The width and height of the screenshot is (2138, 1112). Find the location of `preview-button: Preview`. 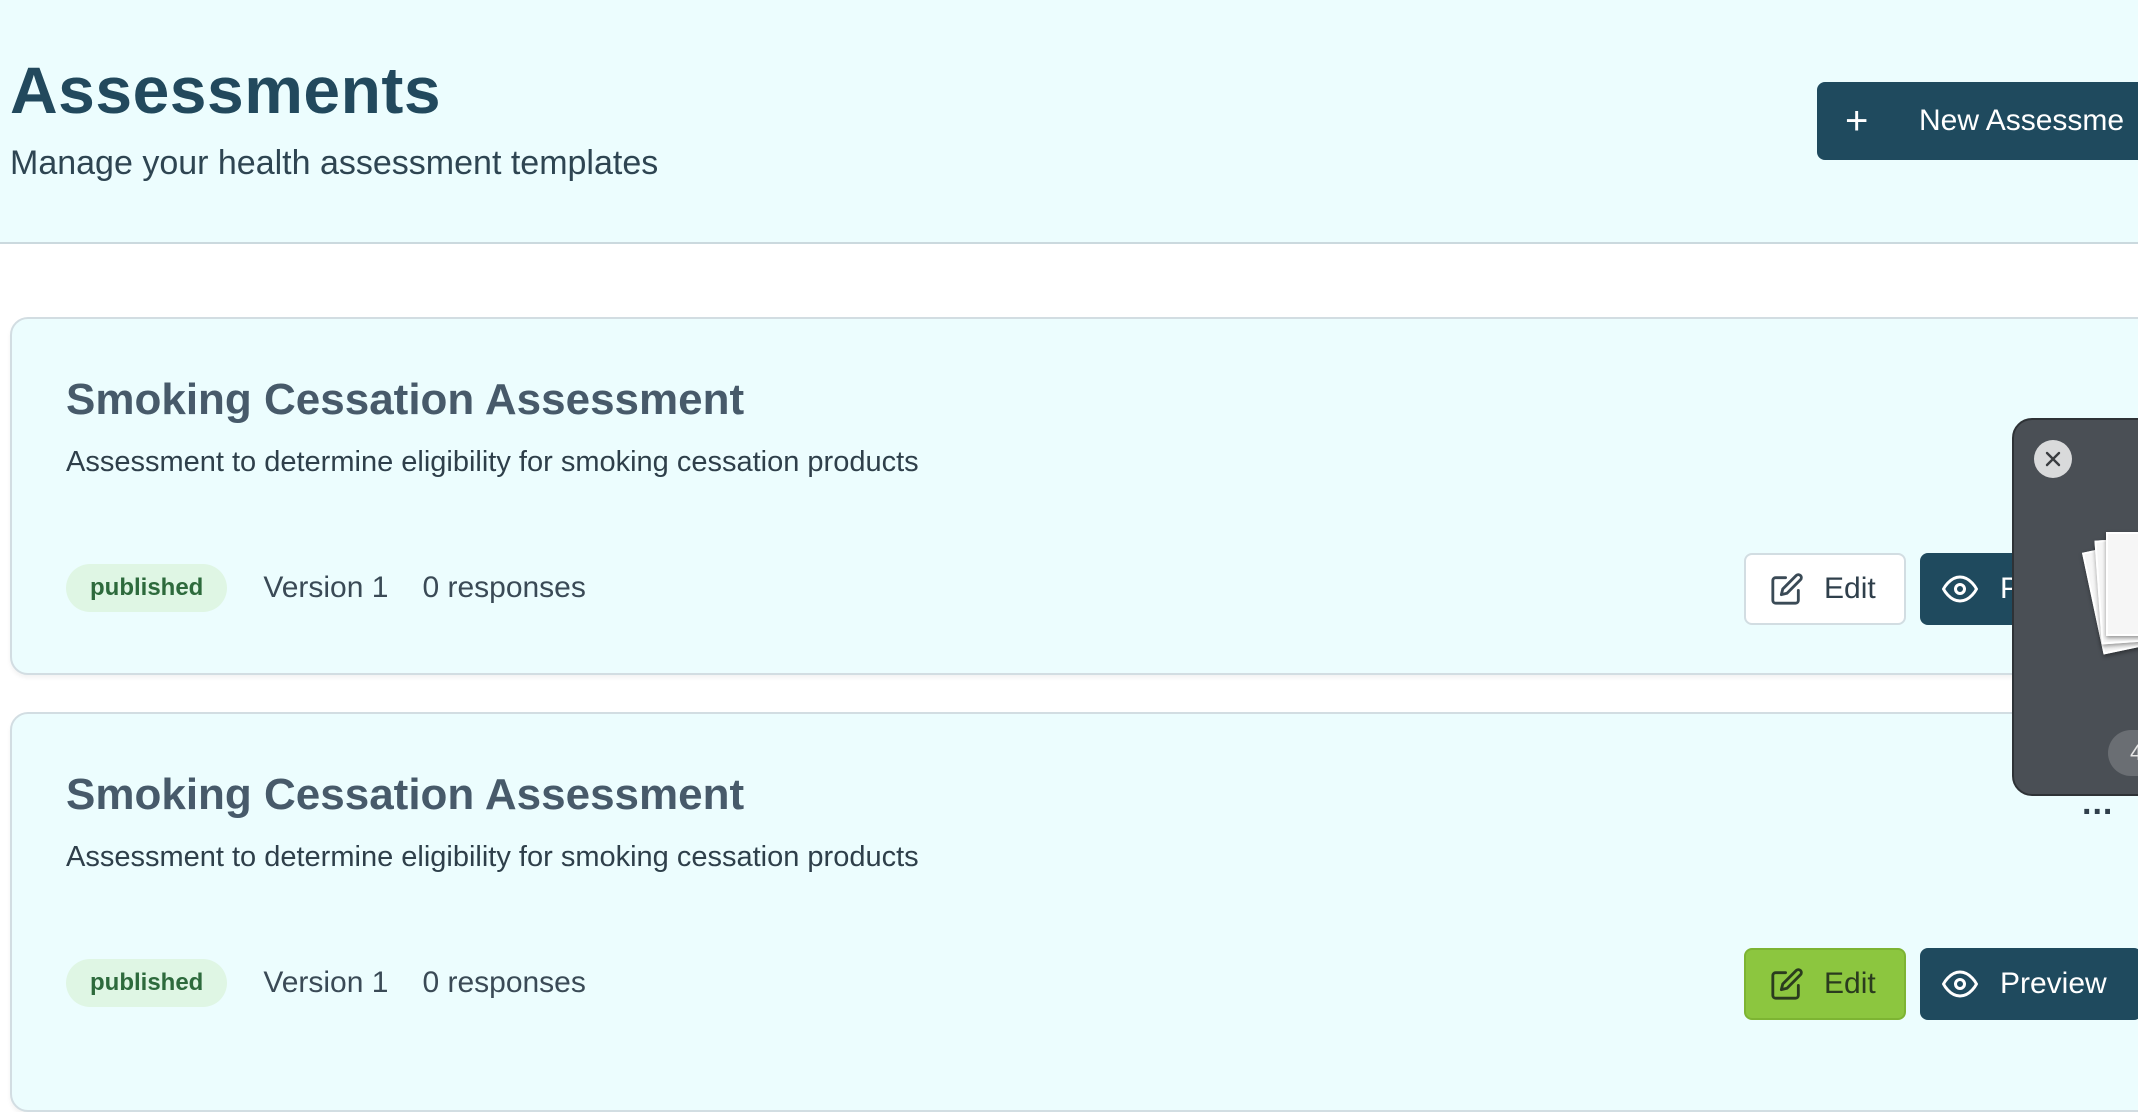

preview-button: Preview is located at coordinates (2029, 984).